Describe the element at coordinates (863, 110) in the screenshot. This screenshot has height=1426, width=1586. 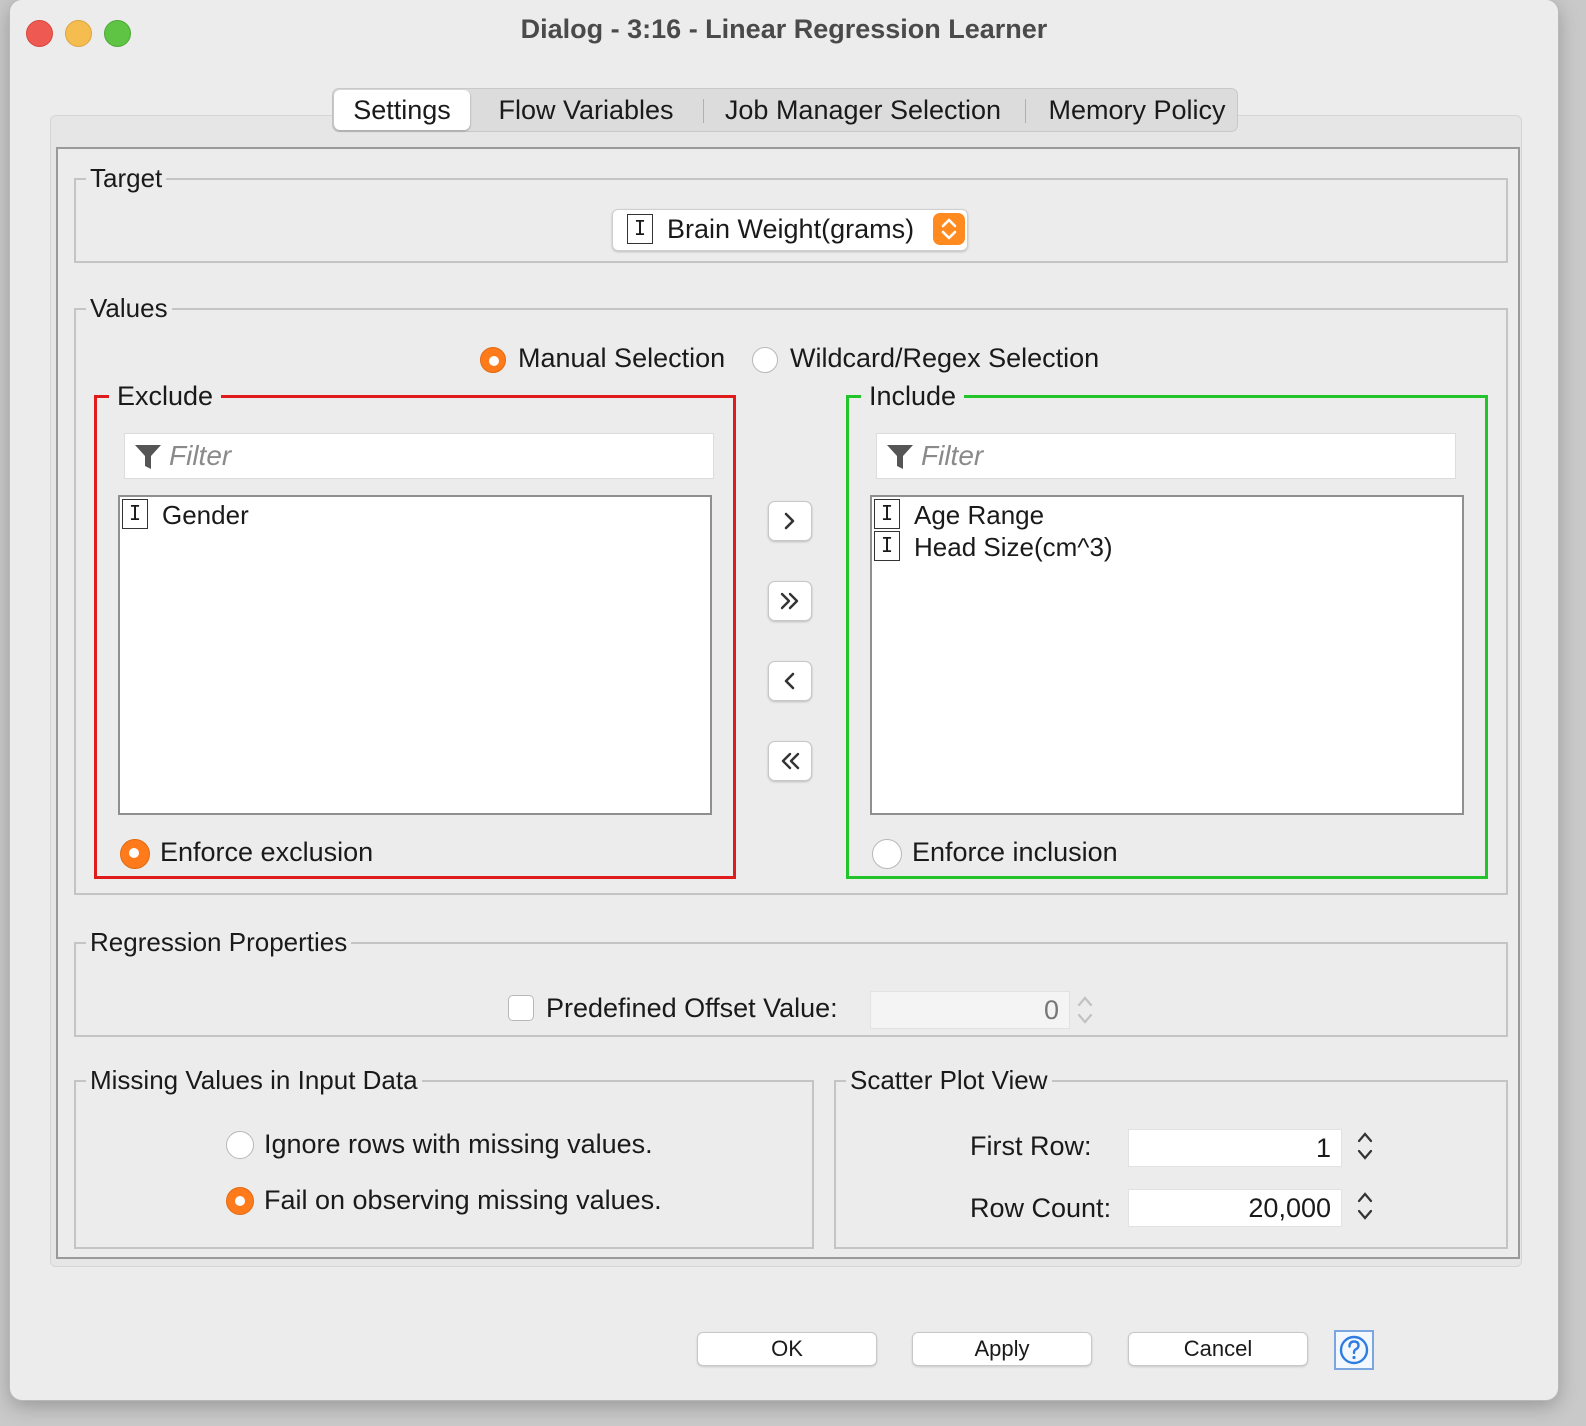
I see `tab-job-manager-selection: Job Manager Selection` at that location.